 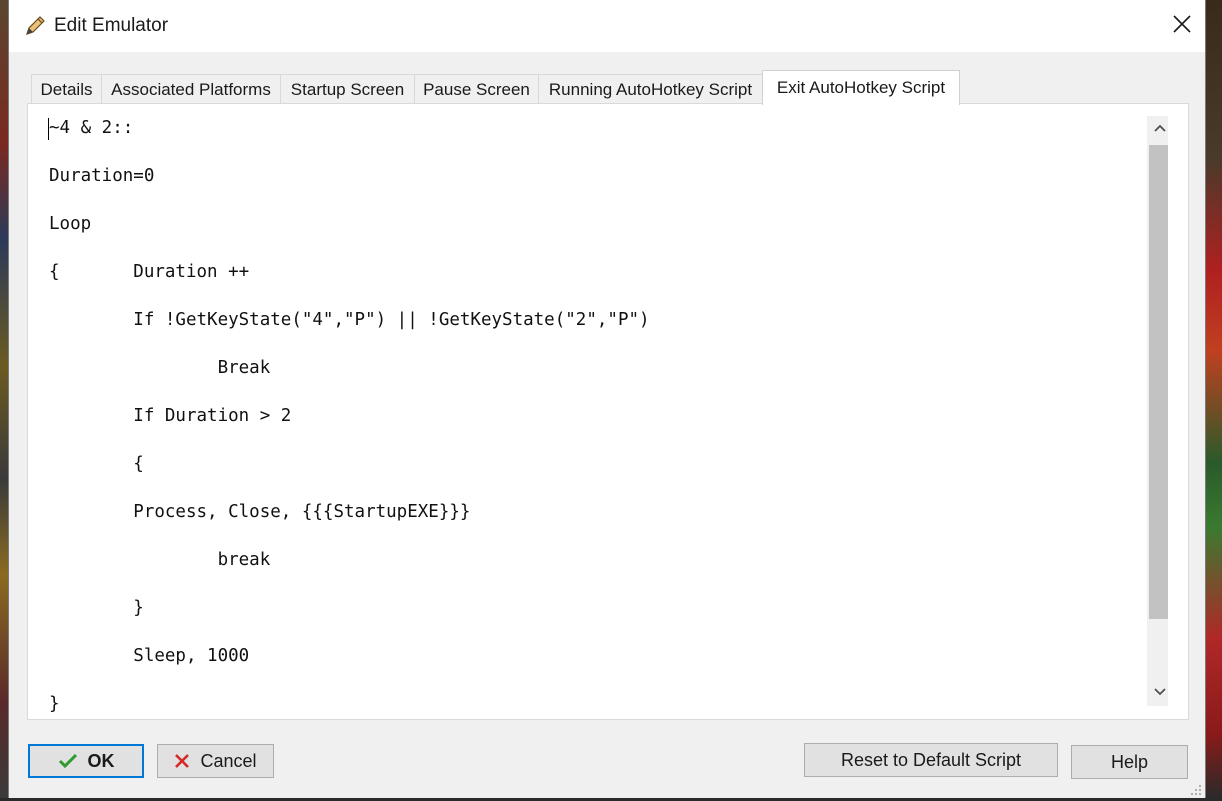 I want to click on background-left, so click(x=4, y=399).